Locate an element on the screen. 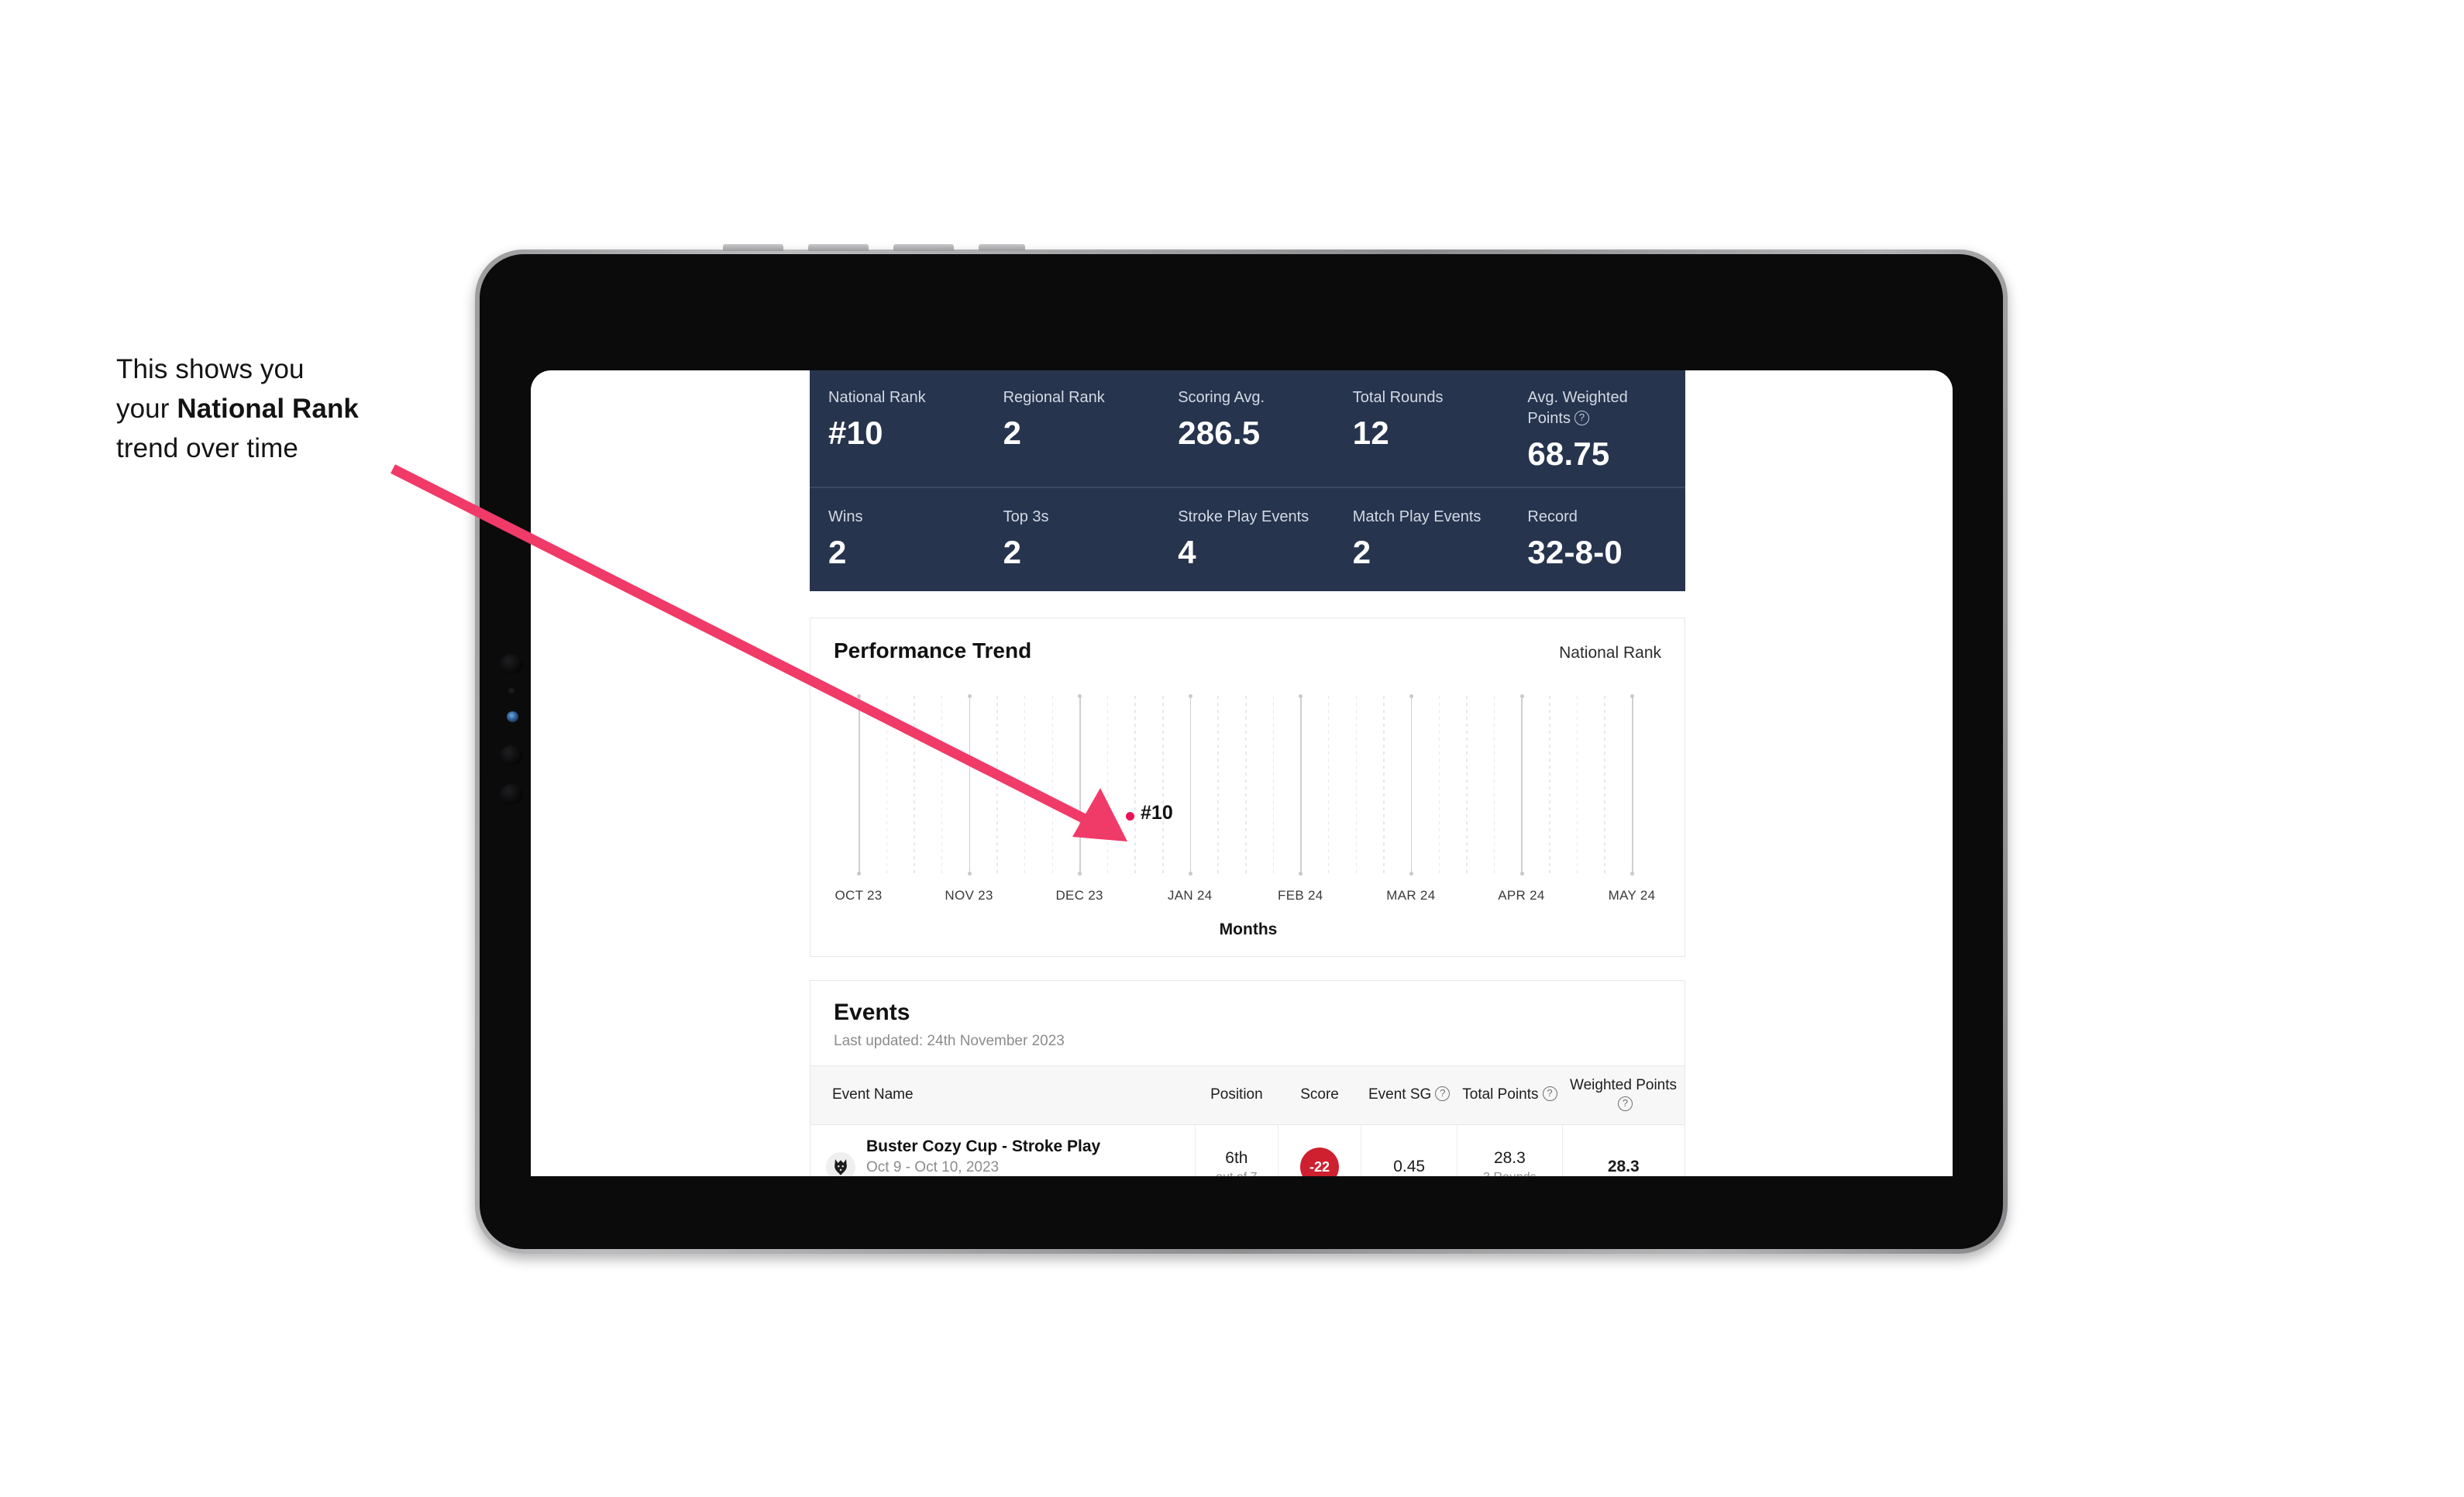 This screenshot has height=1497, width=2464. stat-value: 32-8-0 is located at coordinates (1575, 552).